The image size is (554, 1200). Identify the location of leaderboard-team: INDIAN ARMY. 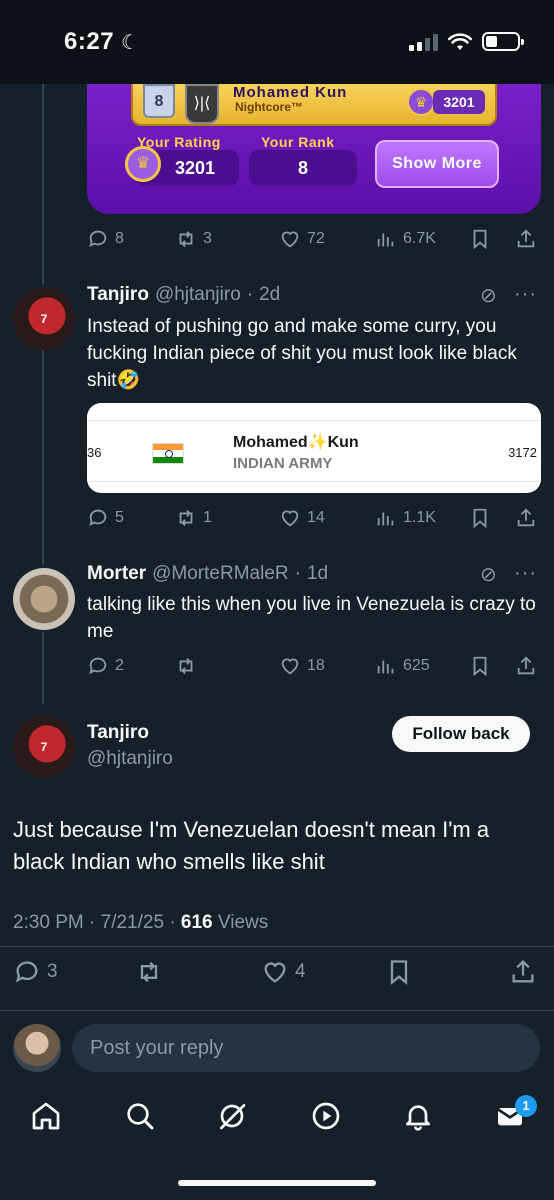
(283, 463).